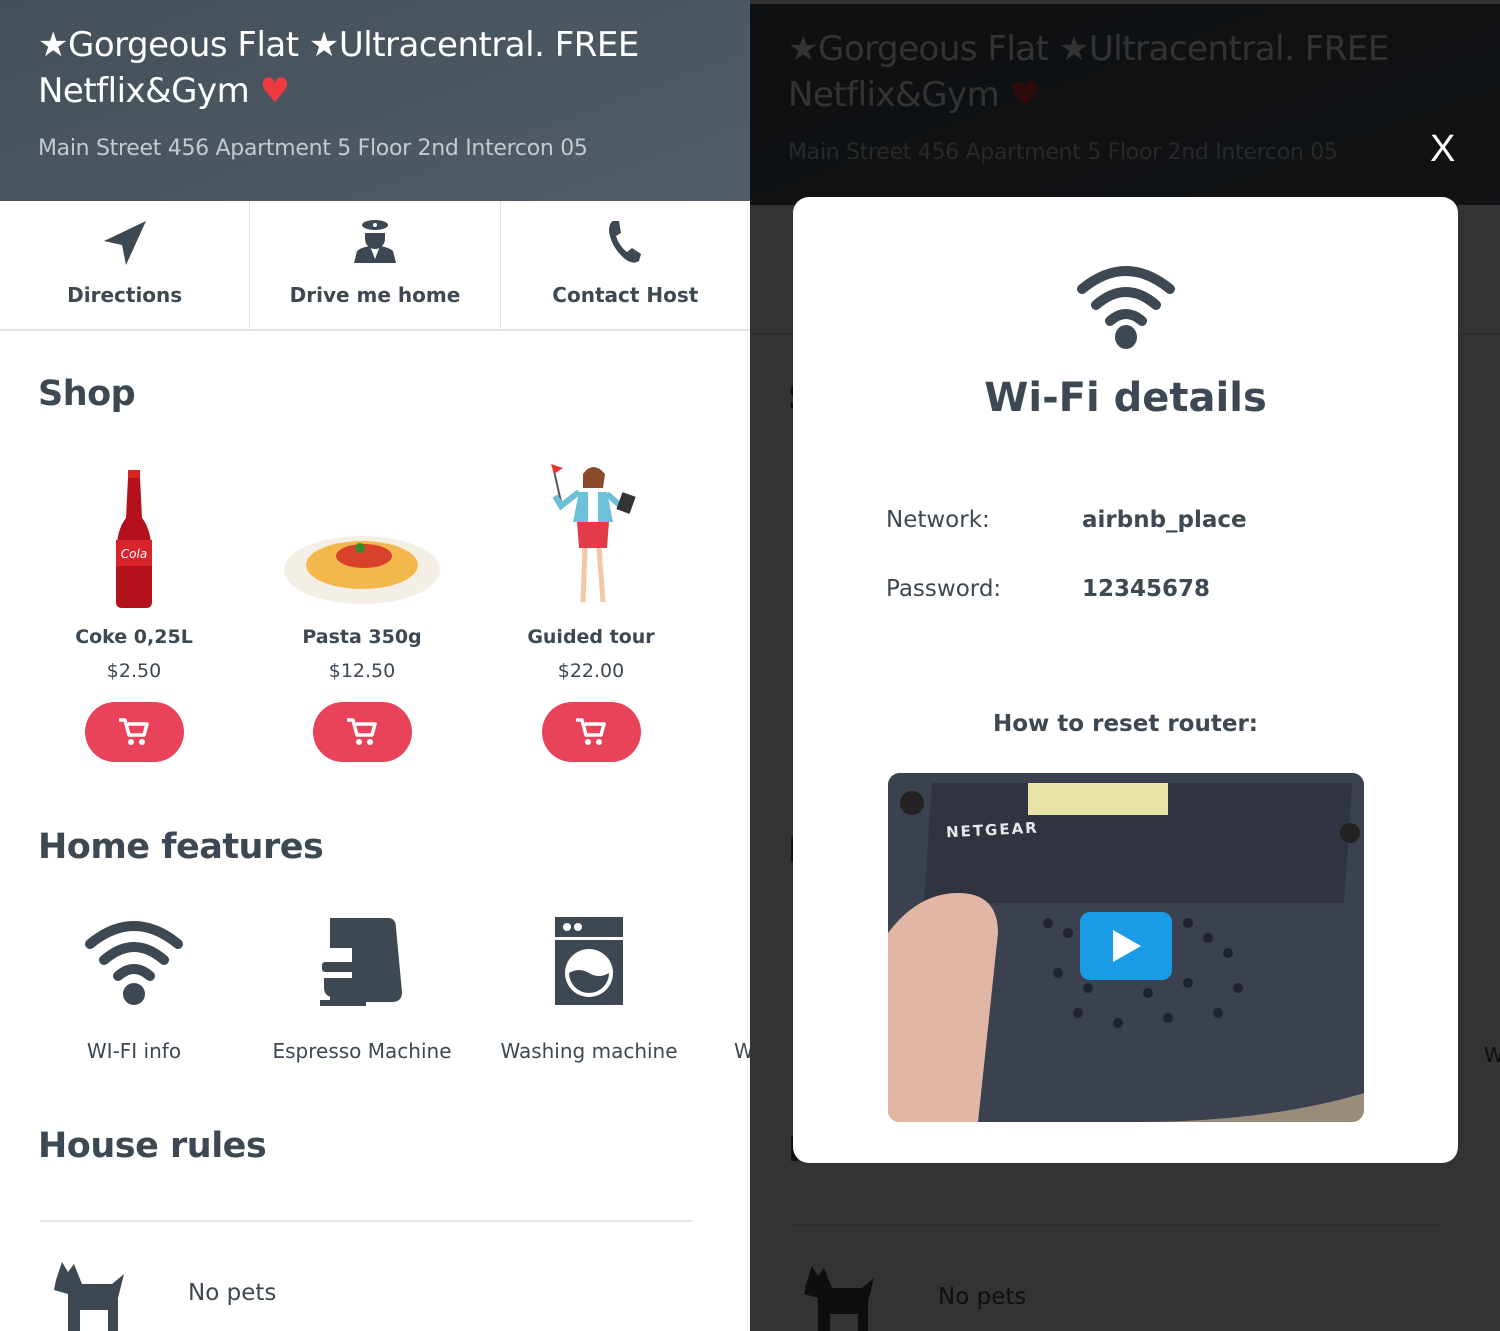  Describe the element at coordinates (1125, 398) in the screenshot. I see `modal-title: Wi-Fi details` at that location.